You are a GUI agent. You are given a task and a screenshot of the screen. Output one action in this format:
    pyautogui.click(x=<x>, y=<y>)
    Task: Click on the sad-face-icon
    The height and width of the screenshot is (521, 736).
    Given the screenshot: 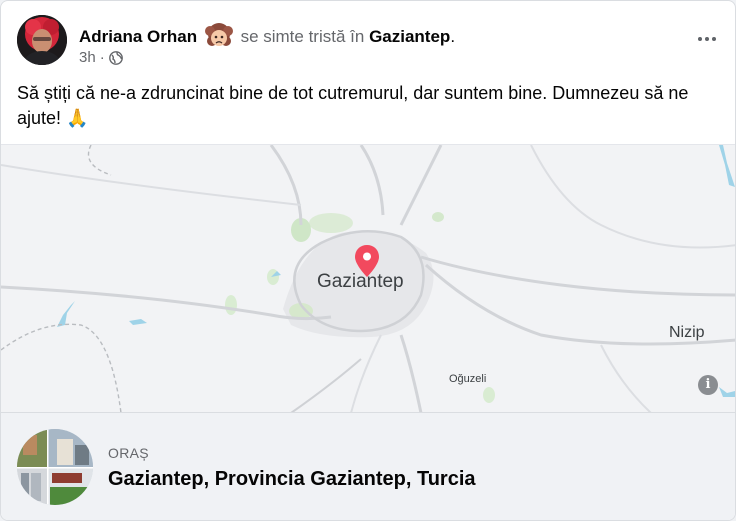 What is the action you would take?
    pyautogui.click(x=219, y=36)
    